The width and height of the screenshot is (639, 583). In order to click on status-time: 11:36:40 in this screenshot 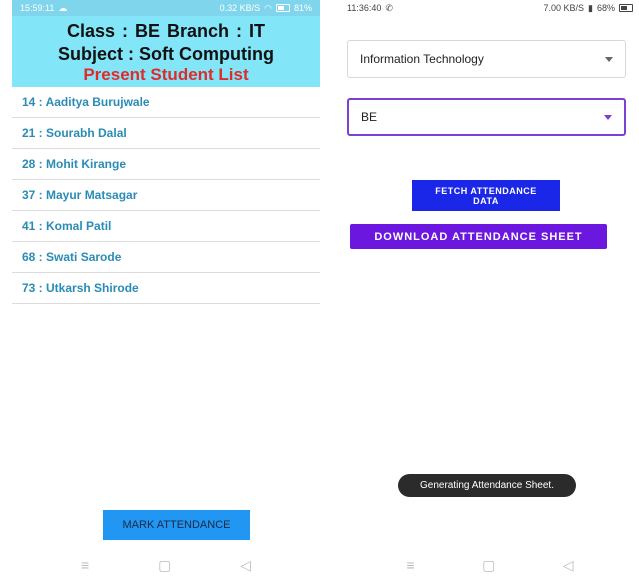, I will do `click(364, 8)`.